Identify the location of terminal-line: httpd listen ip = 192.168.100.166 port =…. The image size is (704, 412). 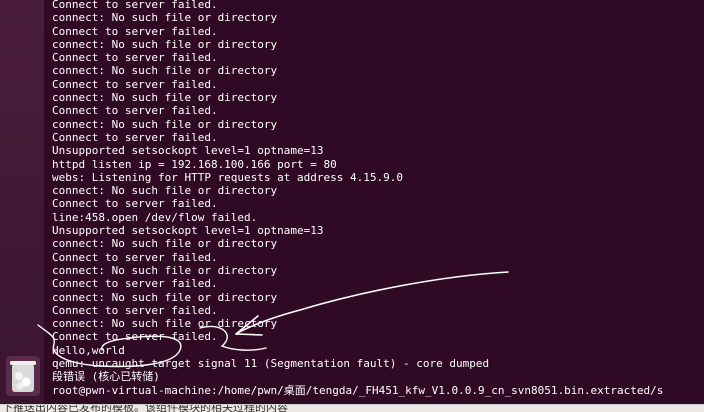
(194, 164).